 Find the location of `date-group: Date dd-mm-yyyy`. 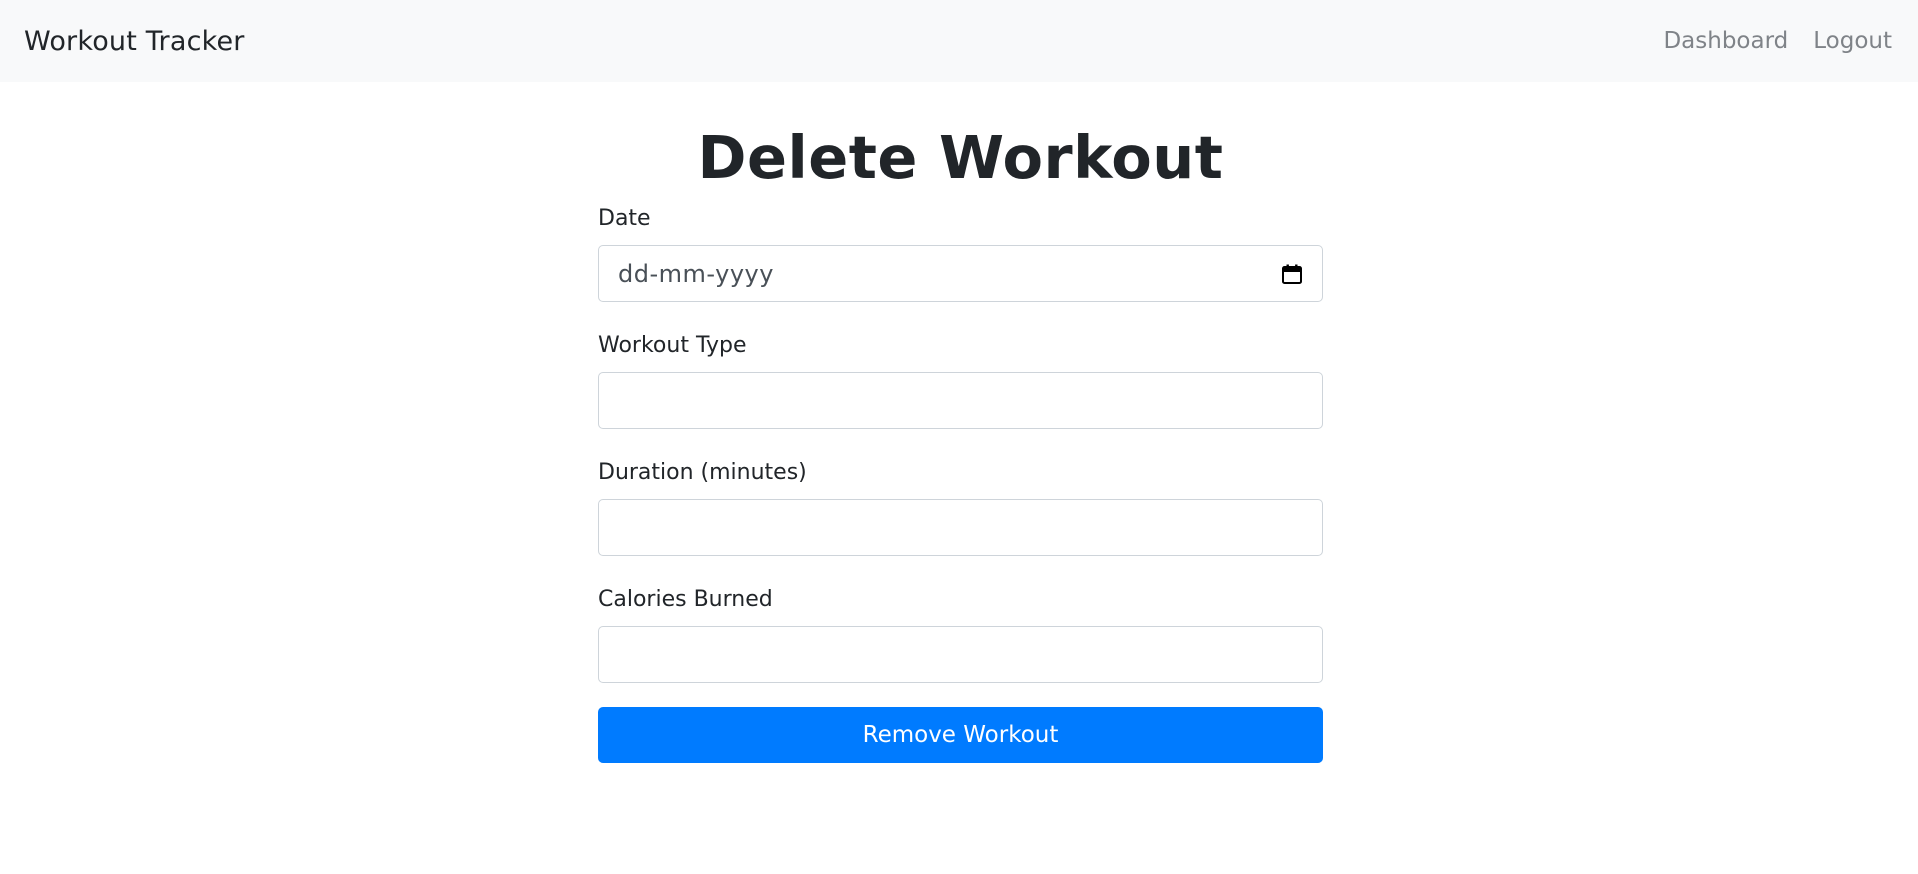

date-group: Date dd-mm-yyyy is located at coordinates (960, 255).